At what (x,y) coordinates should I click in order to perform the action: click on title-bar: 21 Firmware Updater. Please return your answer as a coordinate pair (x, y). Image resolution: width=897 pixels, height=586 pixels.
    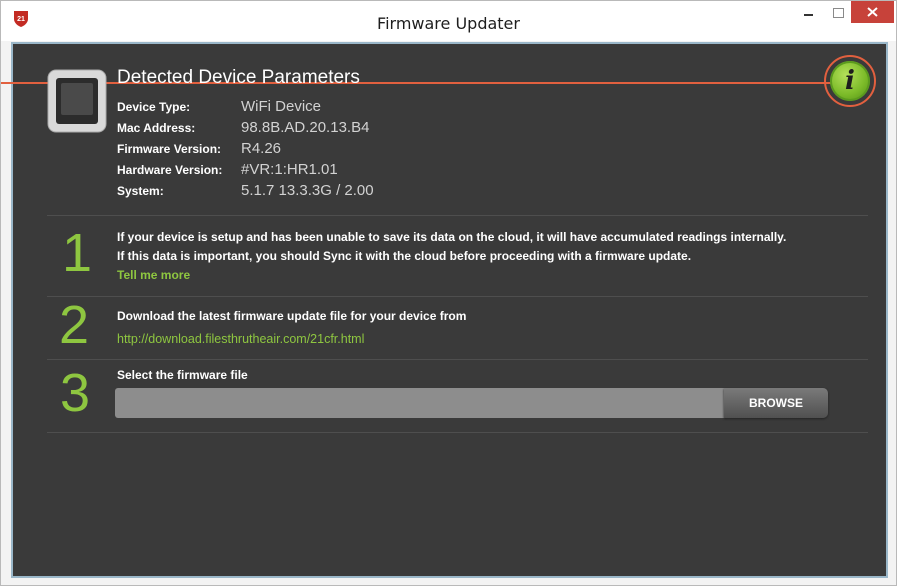
    Looking at the image, I should click on (448, 21).